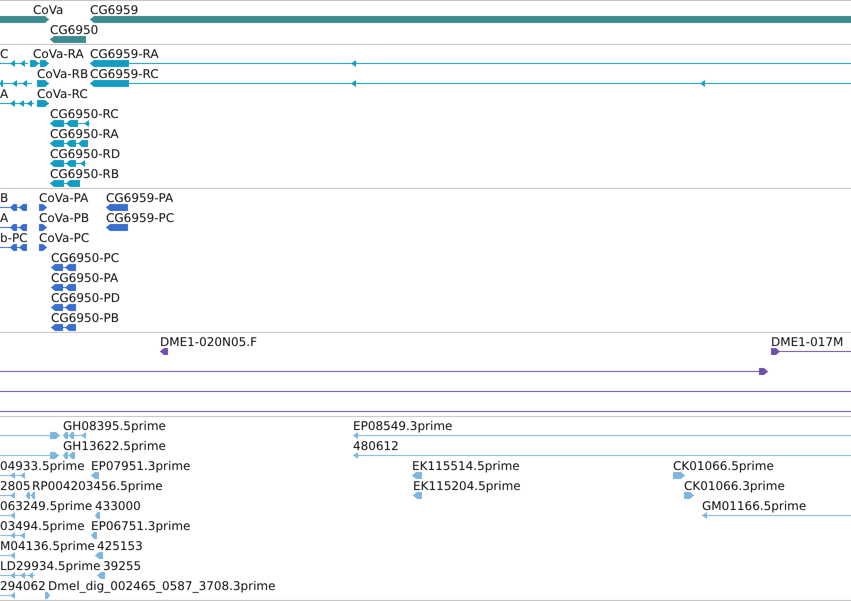  I want to click on feature-label: EP08549.3prime, so click(402, 426).